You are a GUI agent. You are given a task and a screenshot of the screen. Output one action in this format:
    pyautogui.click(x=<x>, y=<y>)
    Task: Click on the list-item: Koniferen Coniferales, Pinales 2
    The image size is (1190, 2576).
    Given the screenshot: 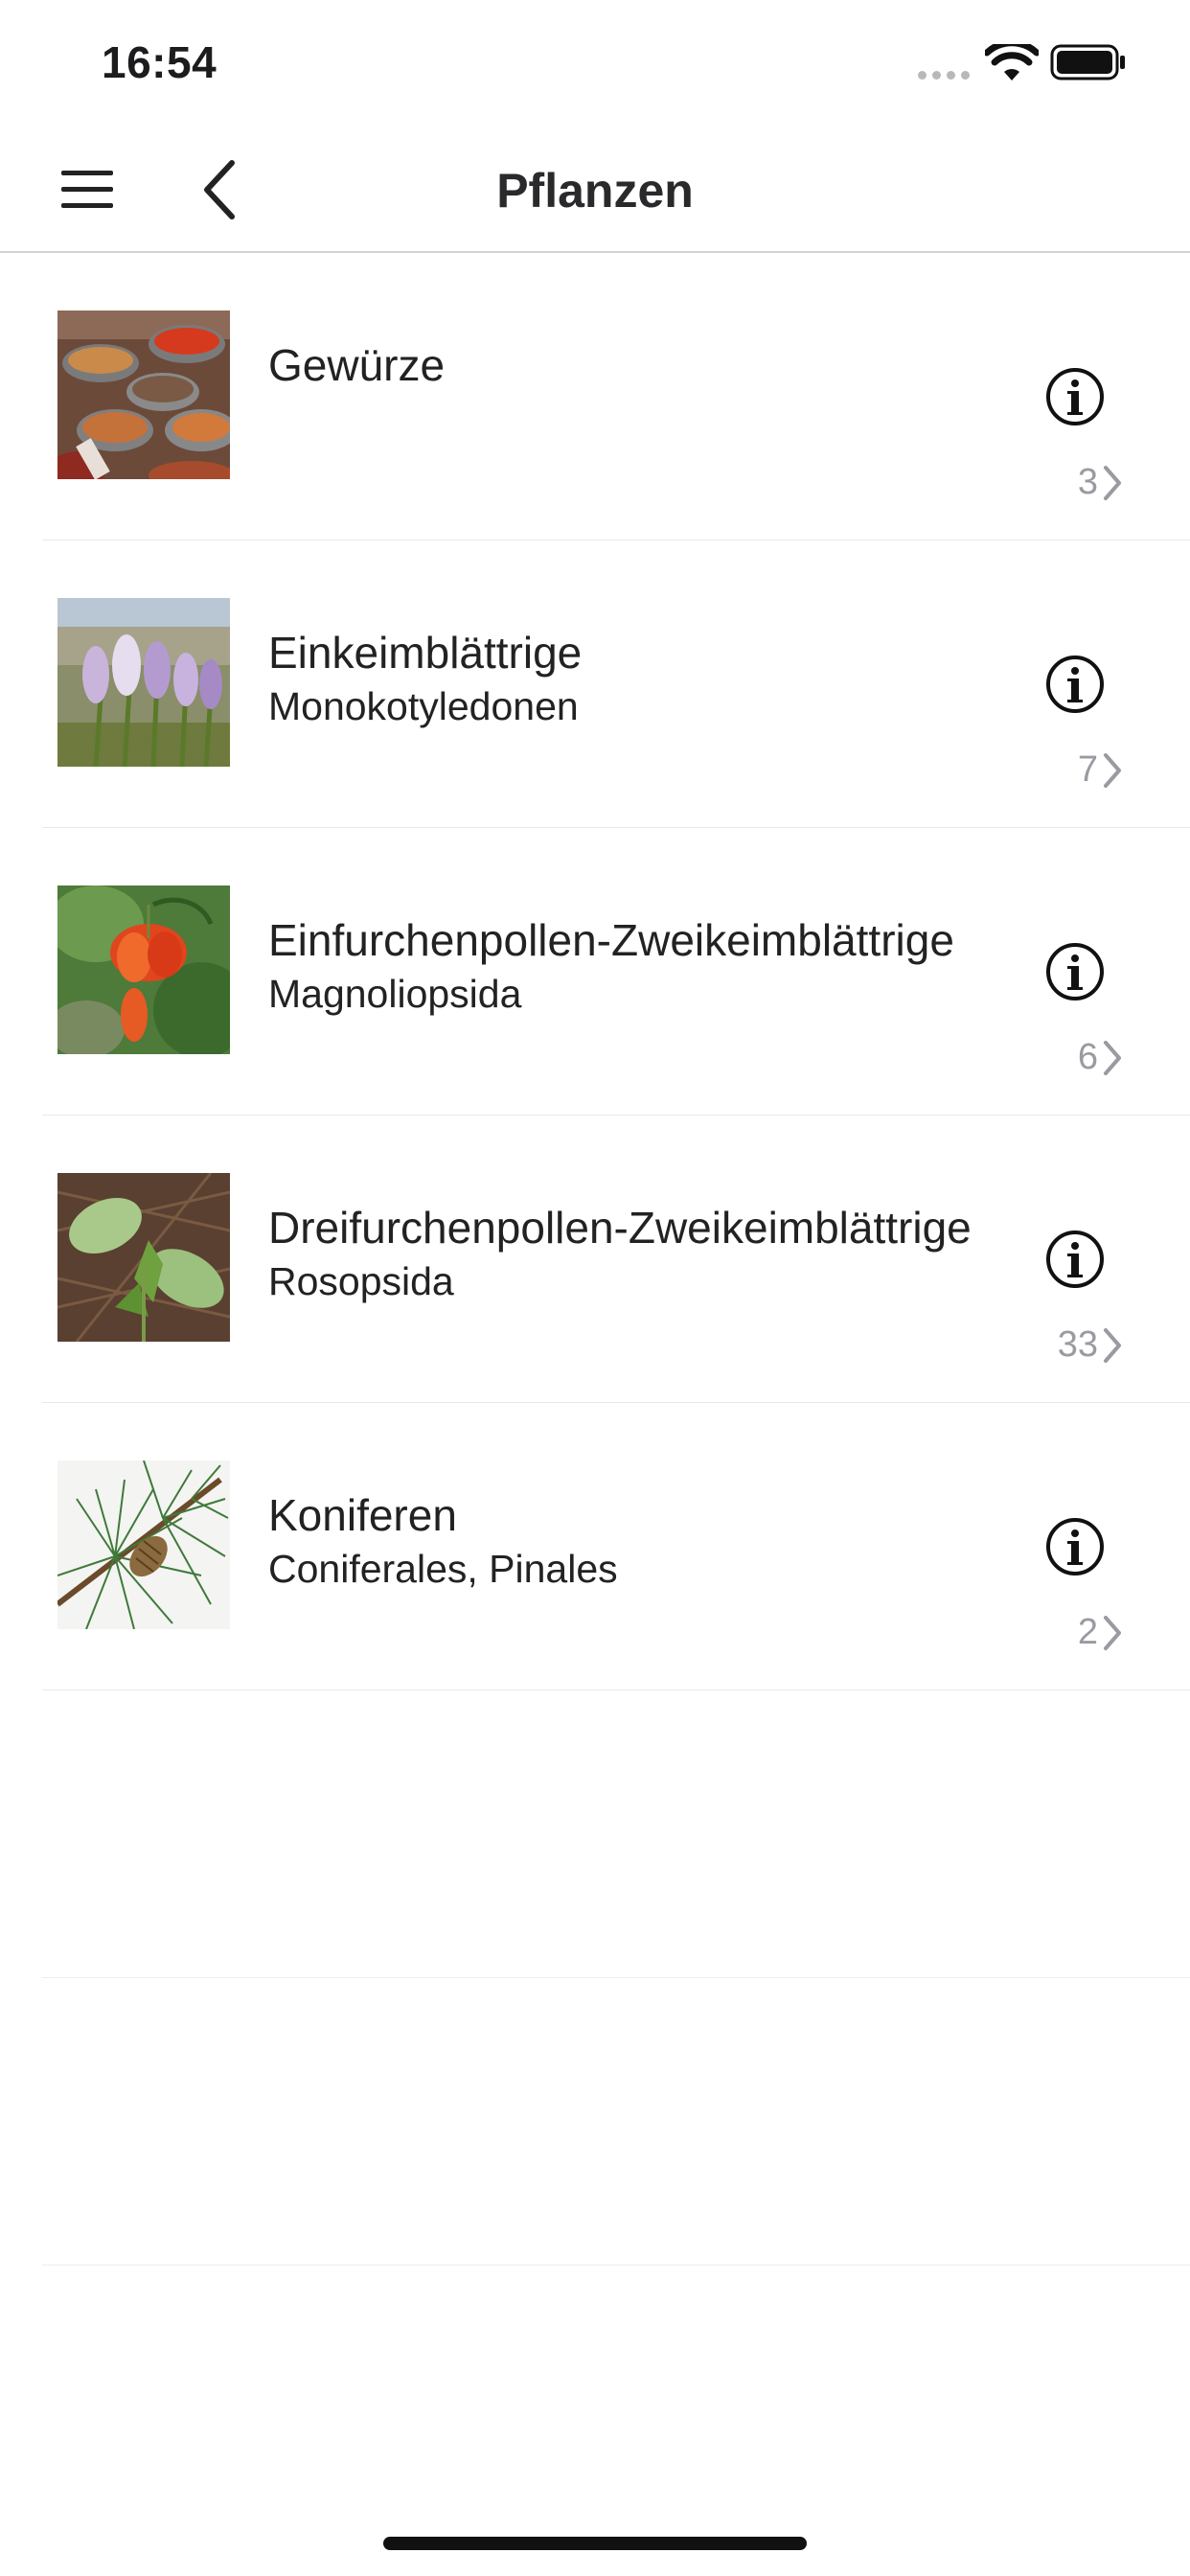 What is the action you would take?
    pyautogui.click(x=595, y=1546)
    